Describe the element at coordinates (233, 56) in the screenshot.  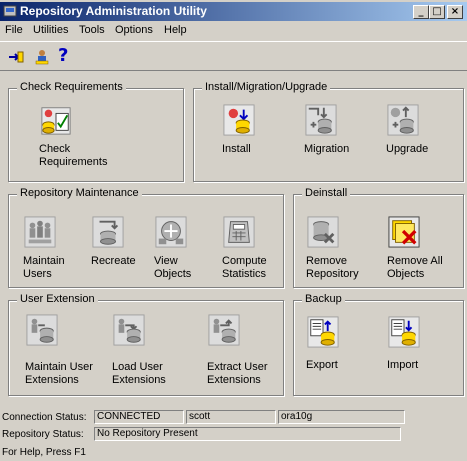
I see `toolbar: ?` at that location.